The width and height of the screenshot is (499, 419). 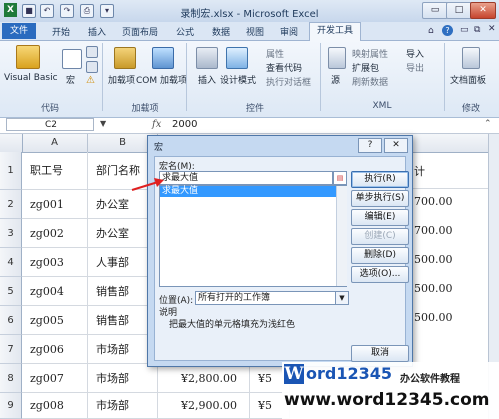 What do you see at coordinates (459, 10) in the screenshot?
I see `maximize-button: □` at bounding box center [459, 10].